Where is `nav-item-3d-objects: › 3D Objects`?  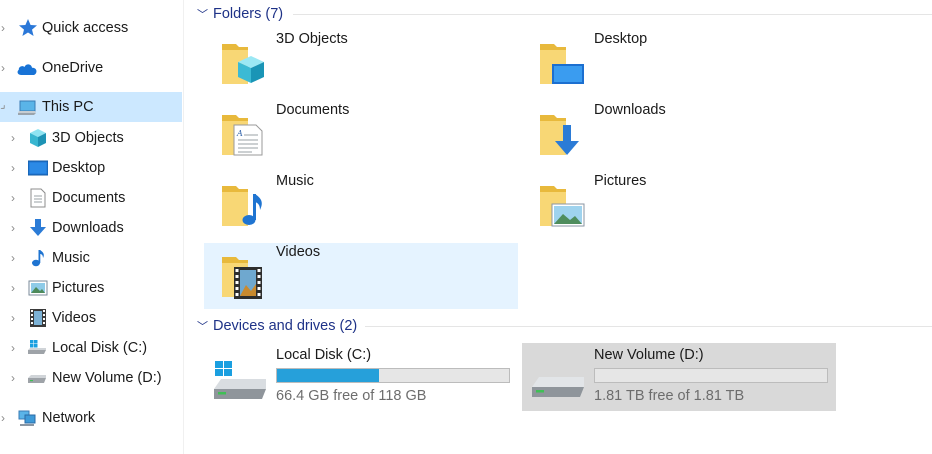 nav-item-3d-objects: › 3D Objects is located at coordinates (91, 138).